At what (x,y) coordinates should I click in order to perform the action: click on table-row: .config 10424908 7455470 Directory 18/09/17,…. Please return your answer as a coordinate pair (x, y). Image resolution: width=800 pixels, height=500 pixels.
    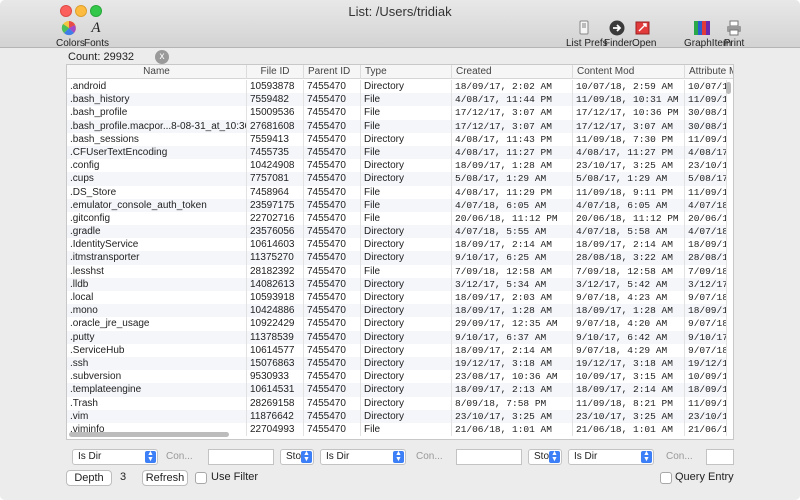
    Looking at the image, I should click on (397, 166).